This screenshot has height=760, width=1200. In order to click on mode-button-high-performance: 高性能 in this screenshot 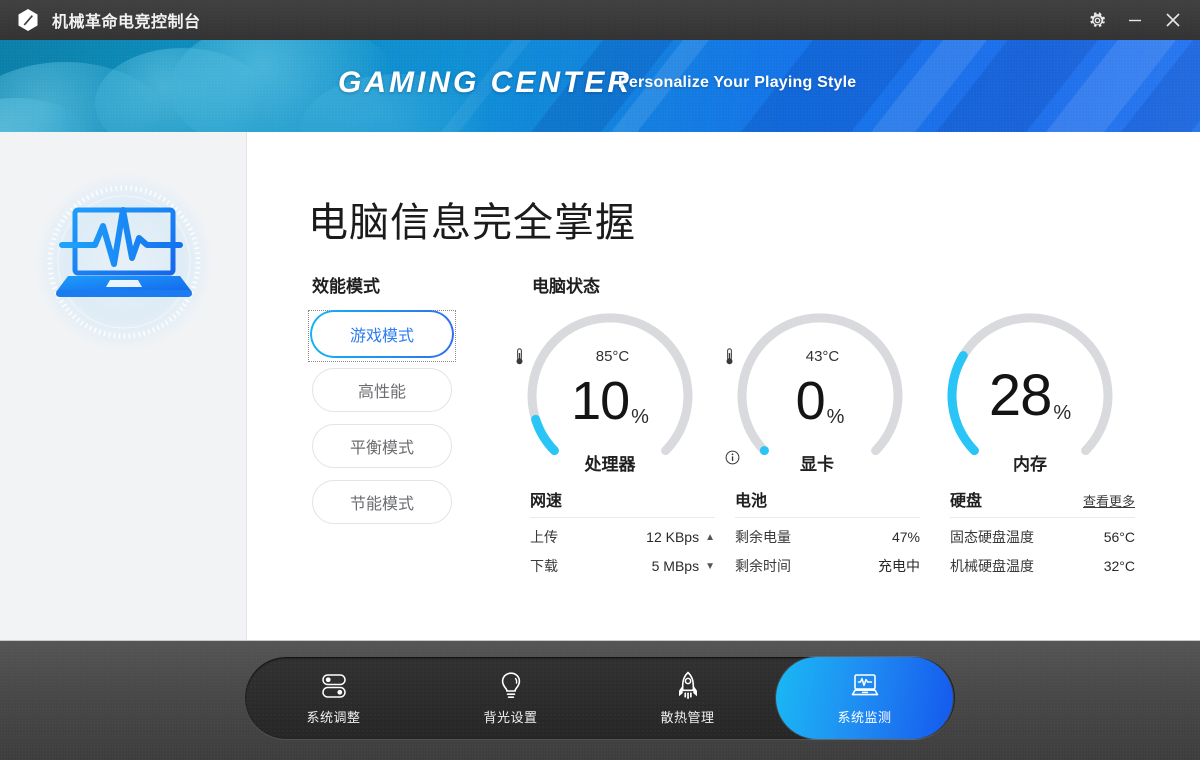, I will do `click(382, 390)`.